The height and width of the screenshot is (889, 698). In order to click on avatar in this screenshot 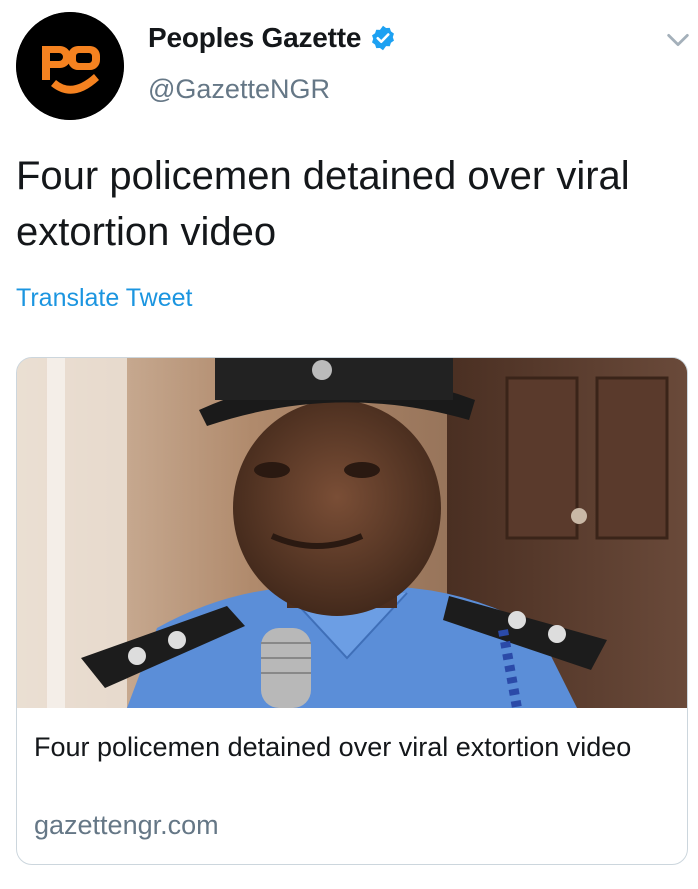, I will do `click(70, 66)`.